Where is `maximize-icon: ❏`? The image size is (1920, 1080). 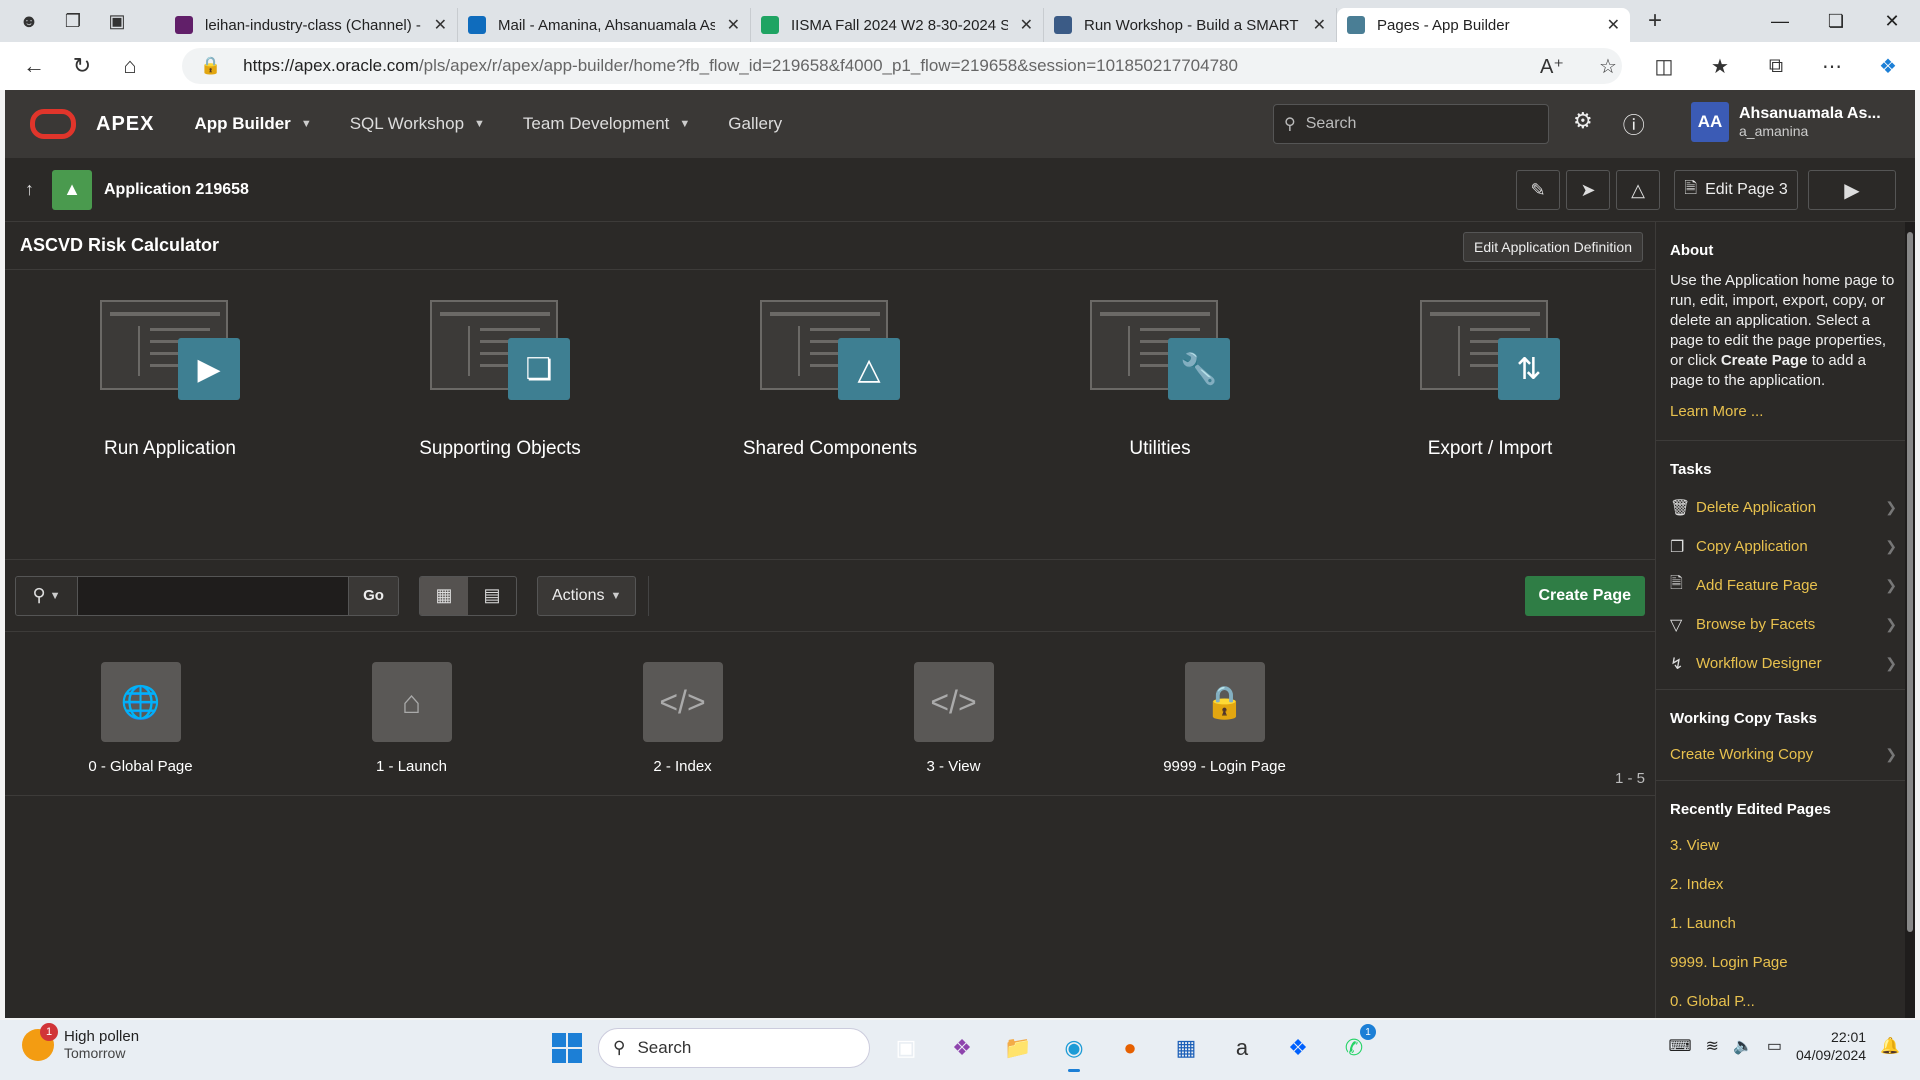 maximize-icon: ❏ is located at coordinates (1836, 21).